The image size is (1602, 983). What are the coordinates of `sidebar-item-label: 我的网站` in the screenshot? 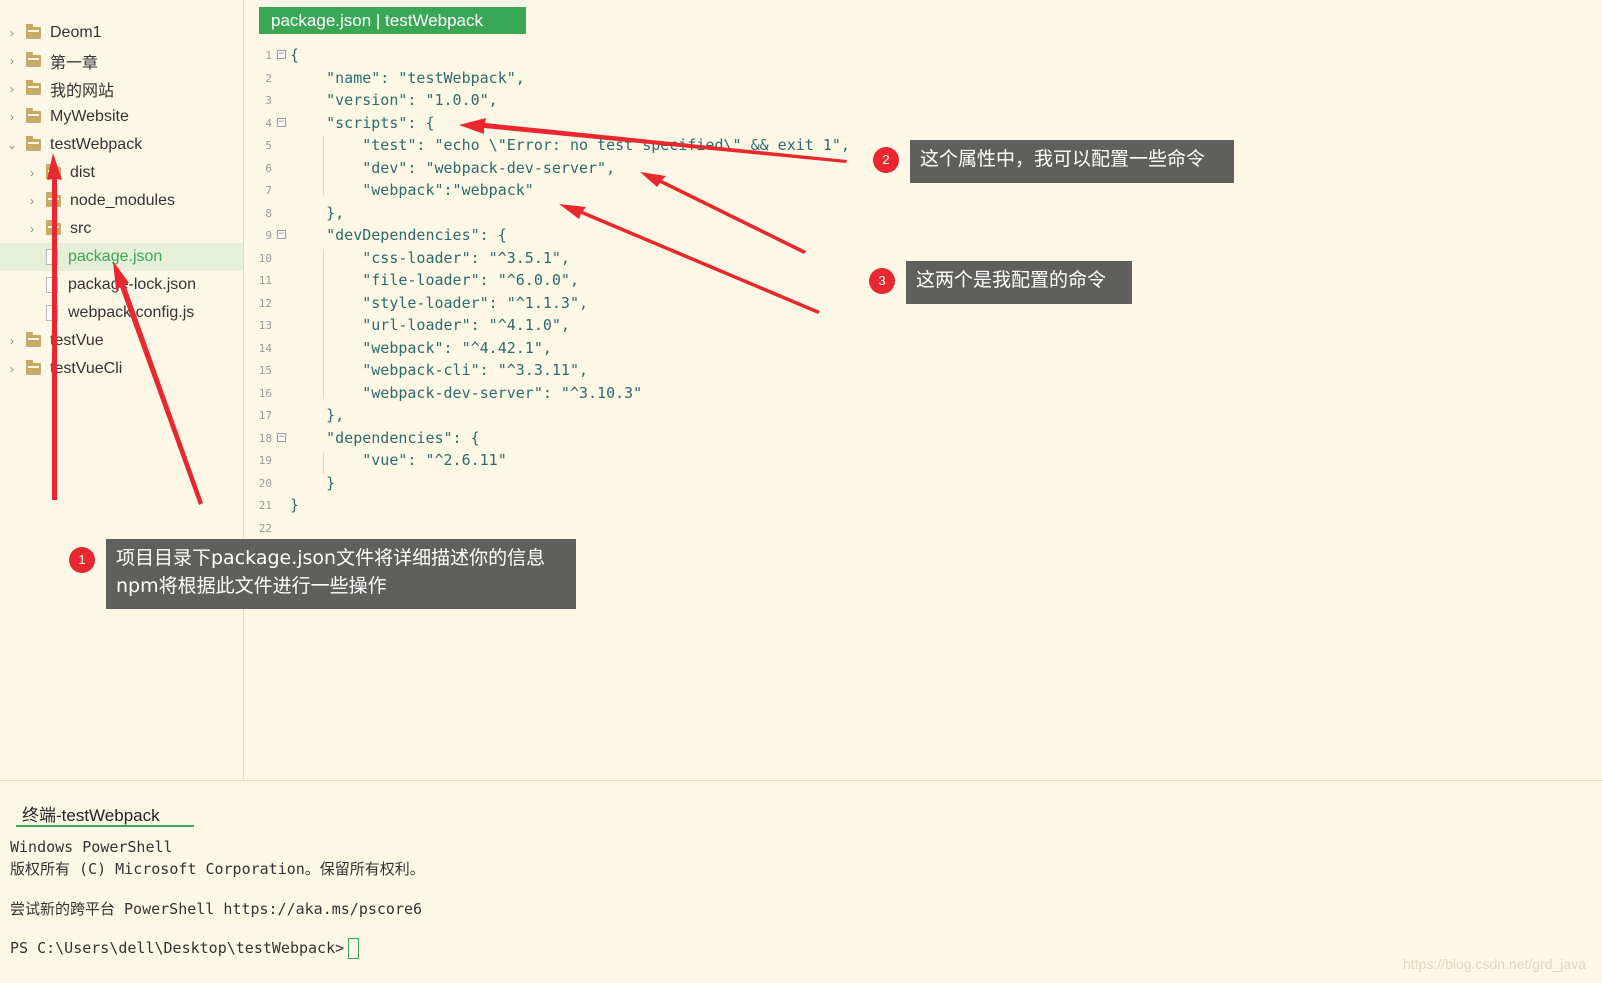 It's located at (82, 91).